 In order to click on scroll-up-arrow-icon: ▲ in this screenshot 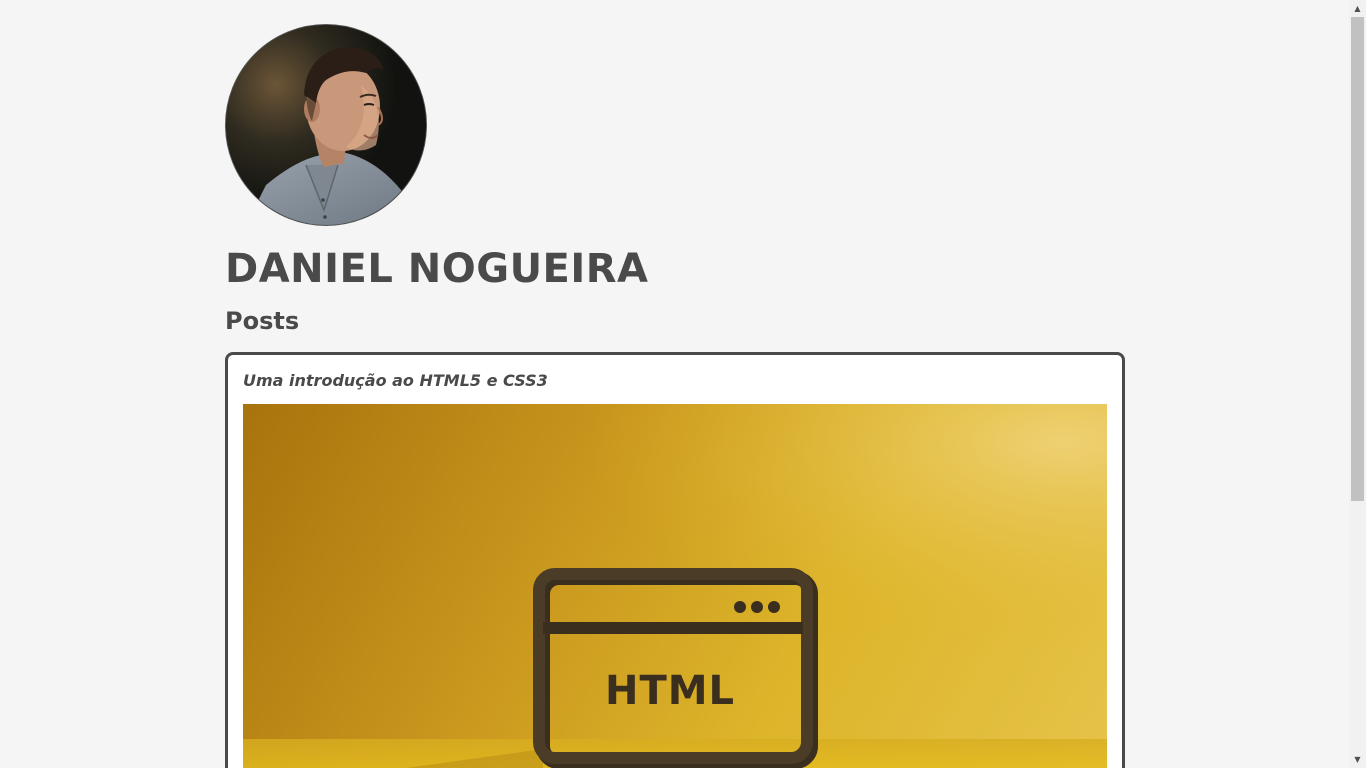, I will do `click(1357, 8)`.